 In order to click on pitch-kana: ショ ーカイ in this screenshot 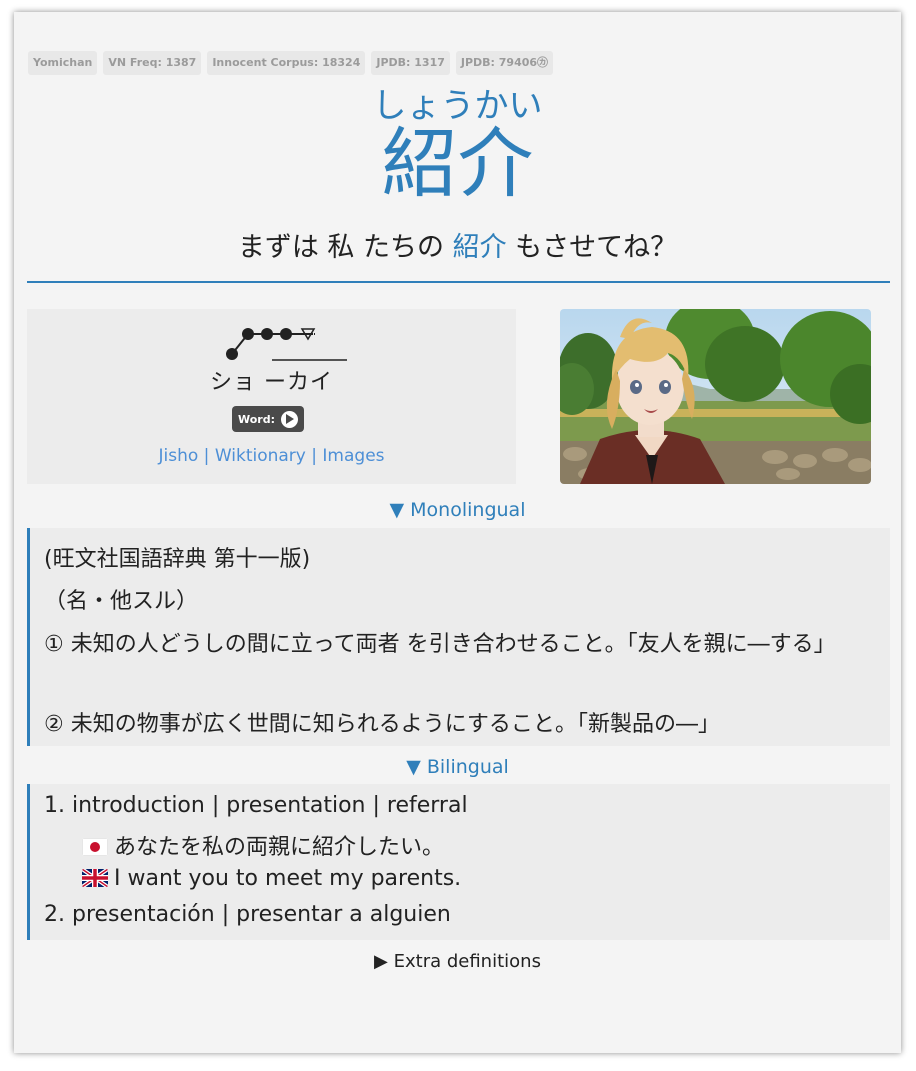, I will do `click(271, 382)`.